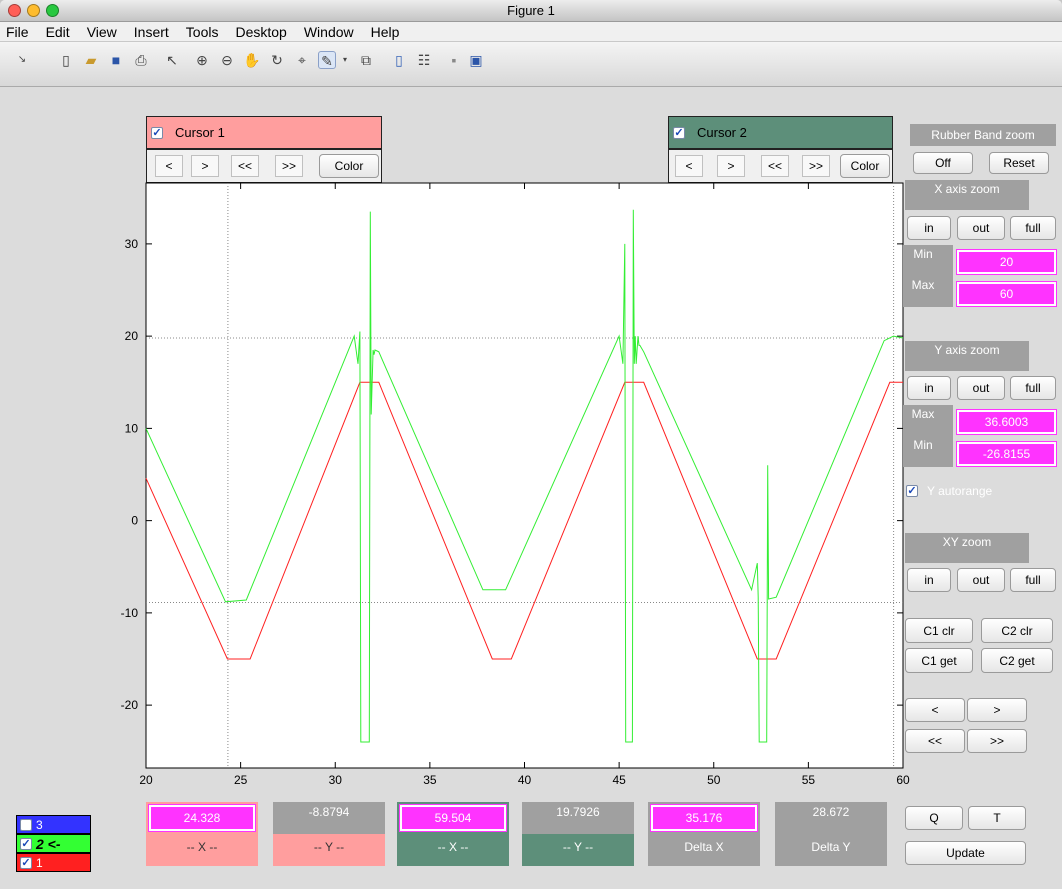  What do you see at coordinates (935, 710) in the screenshot?
I see `nav-step-left-button: <` at bounding box center [935, 710].